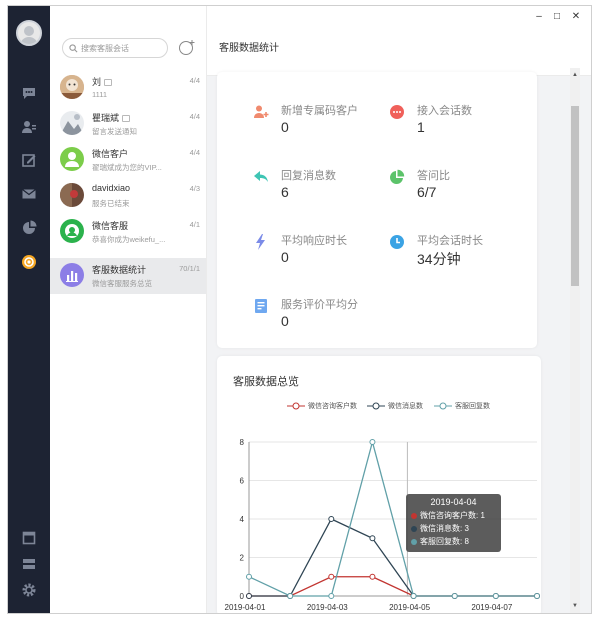  I want to click on stat-value: 1, so click(421, 127).